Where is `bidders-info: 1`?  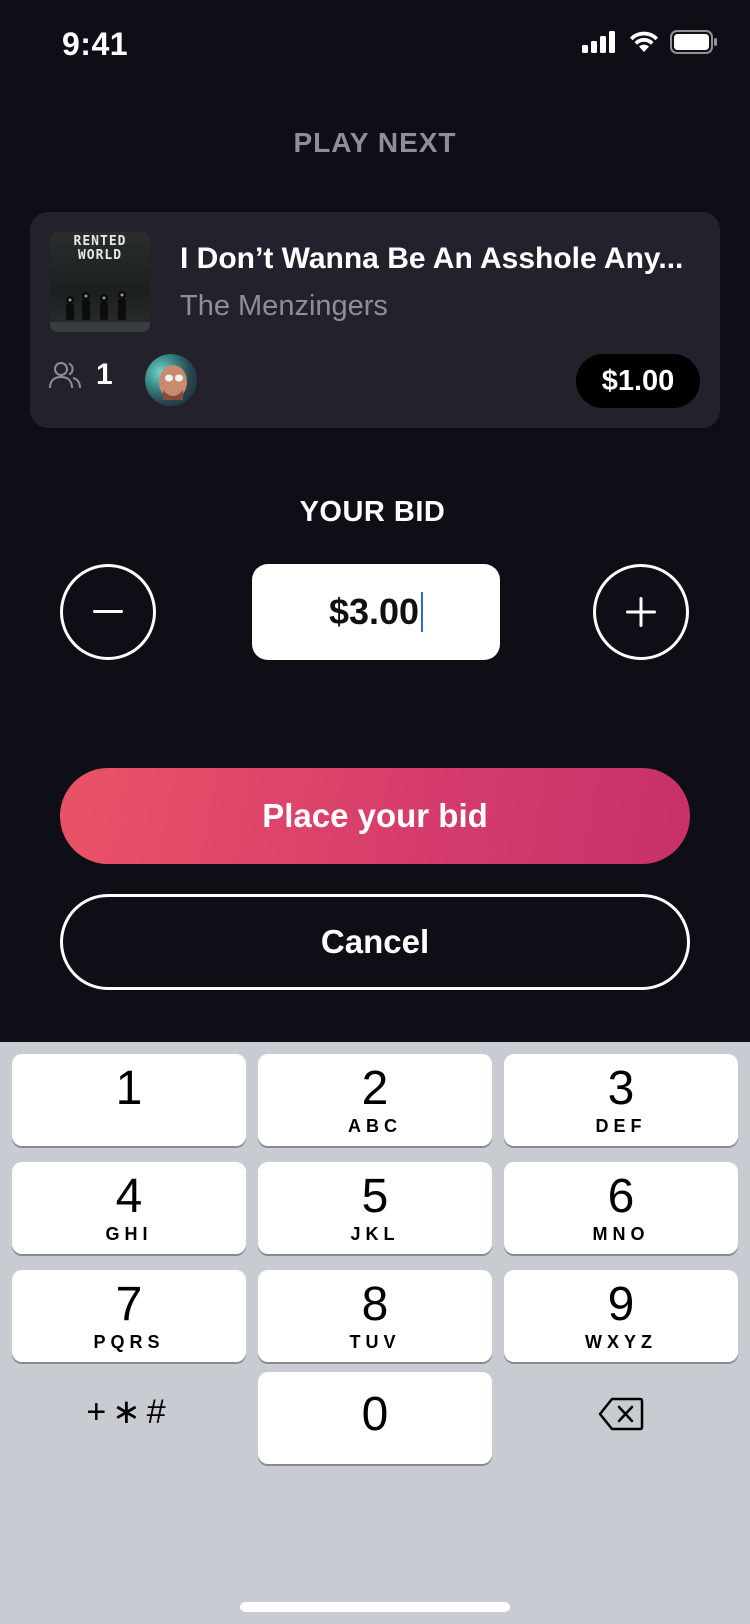
bidders-info: 1 is located at coordinates (80, 375).